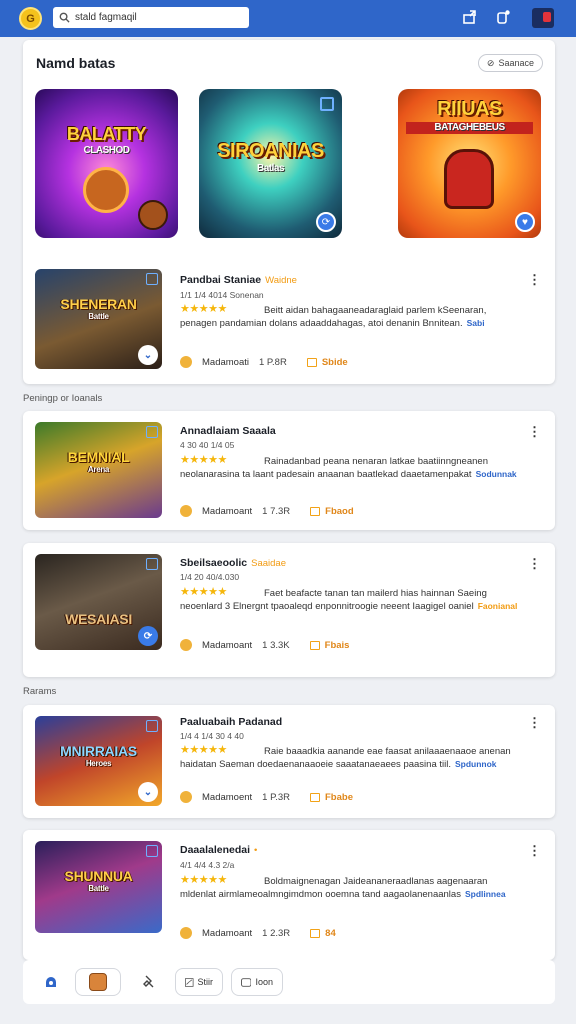 This screenshot has height=1024, width=576. What do you see at coordinates (257, 982) in the screenshot?
I see `nav-chat: Ioon` at bounding box center [257, 982].